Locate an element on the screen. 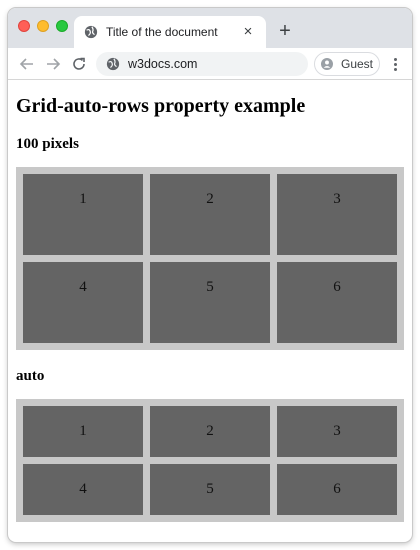  back-arrow-icon is located at coordinates (26, 63).